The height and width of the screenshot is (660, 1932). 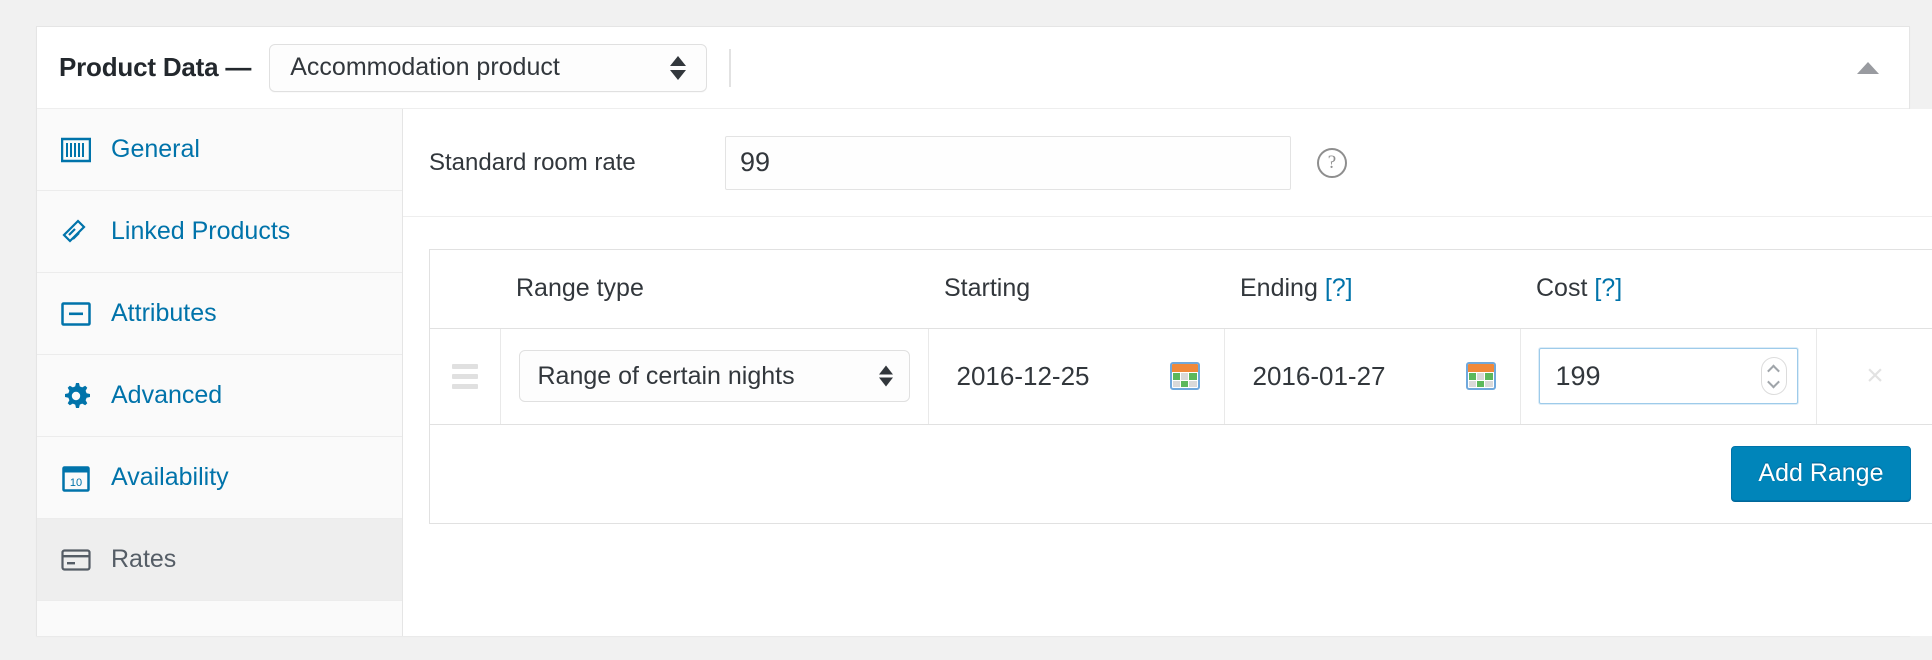 I want to click on cost-input: 199, so click(x=1668, y=376).